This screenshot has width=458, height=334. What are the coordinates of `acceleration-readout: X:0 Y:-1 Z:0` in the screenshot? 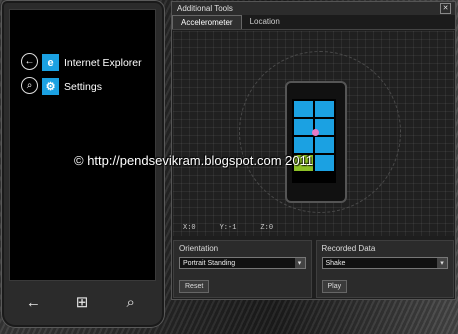 It's located at (228, 228).